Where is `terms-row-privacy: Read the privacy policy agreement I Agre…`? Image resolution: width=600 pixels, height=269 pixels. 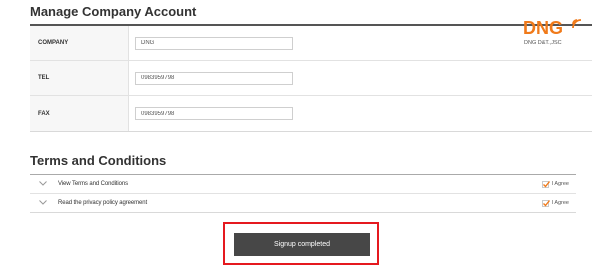
terms-row-privacy: Read the privacy policy agreement I Agre… is located at coordinates (303, 203).